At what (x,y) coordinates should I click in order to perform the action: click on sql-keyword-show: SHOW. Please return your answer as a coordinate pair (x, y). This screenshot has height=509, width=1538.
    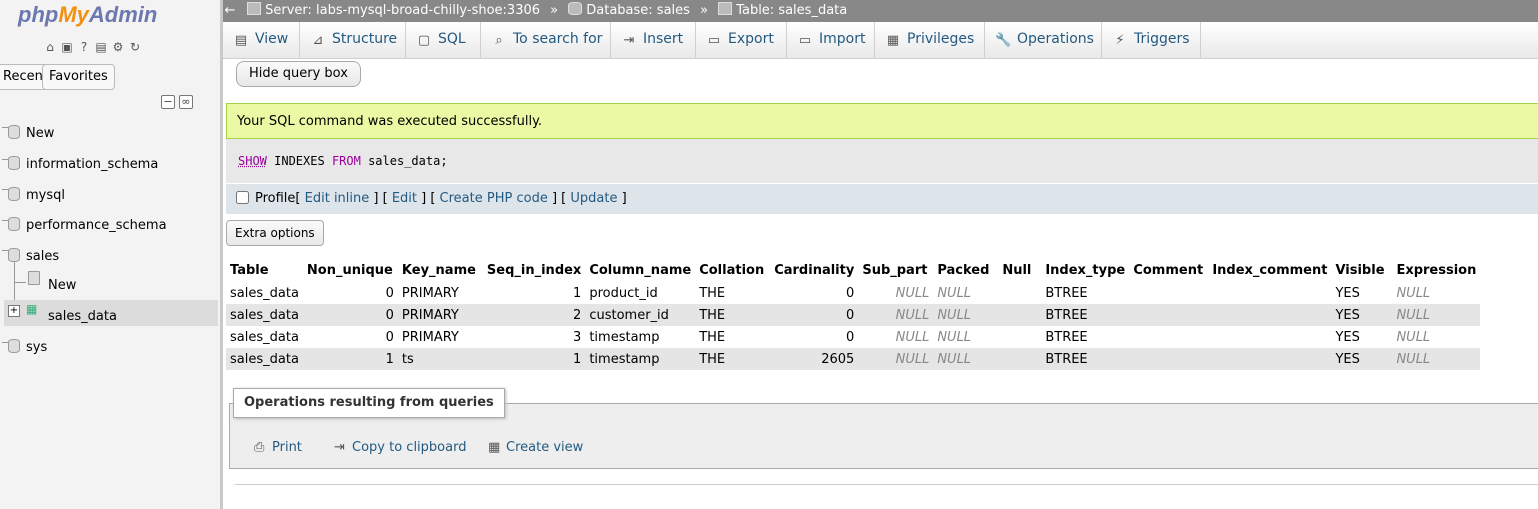
    Looking at the image, I should click on (252, 161).